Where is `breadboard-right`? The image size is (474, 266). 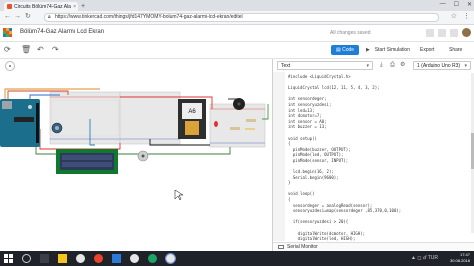
breadboard-right is located at coordinates (237, 125).